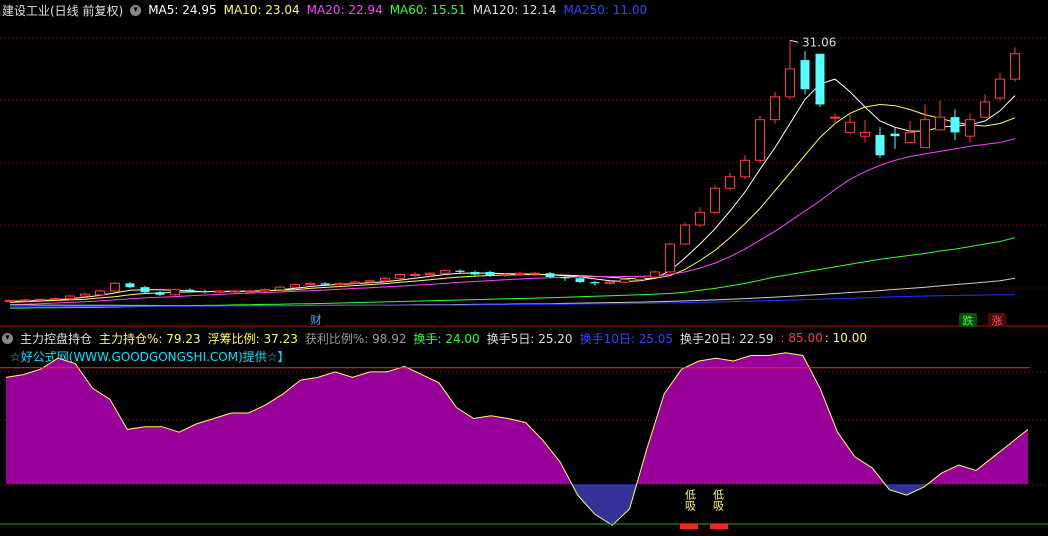 The width and height of the screenshot is (1048, 536). I want to click on marker-zhang: 涨, so click(997, 321).